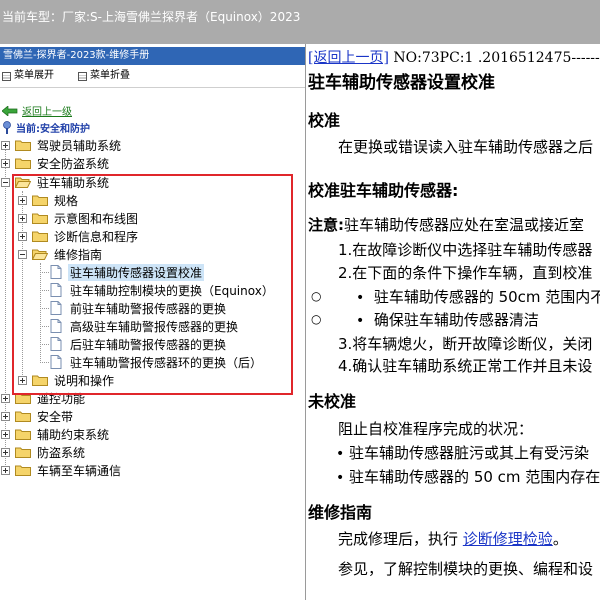 This screenshot has width=600, height=600. I want to click on page-title: 驻车辅助传感器设置校准, so click(401, 83).